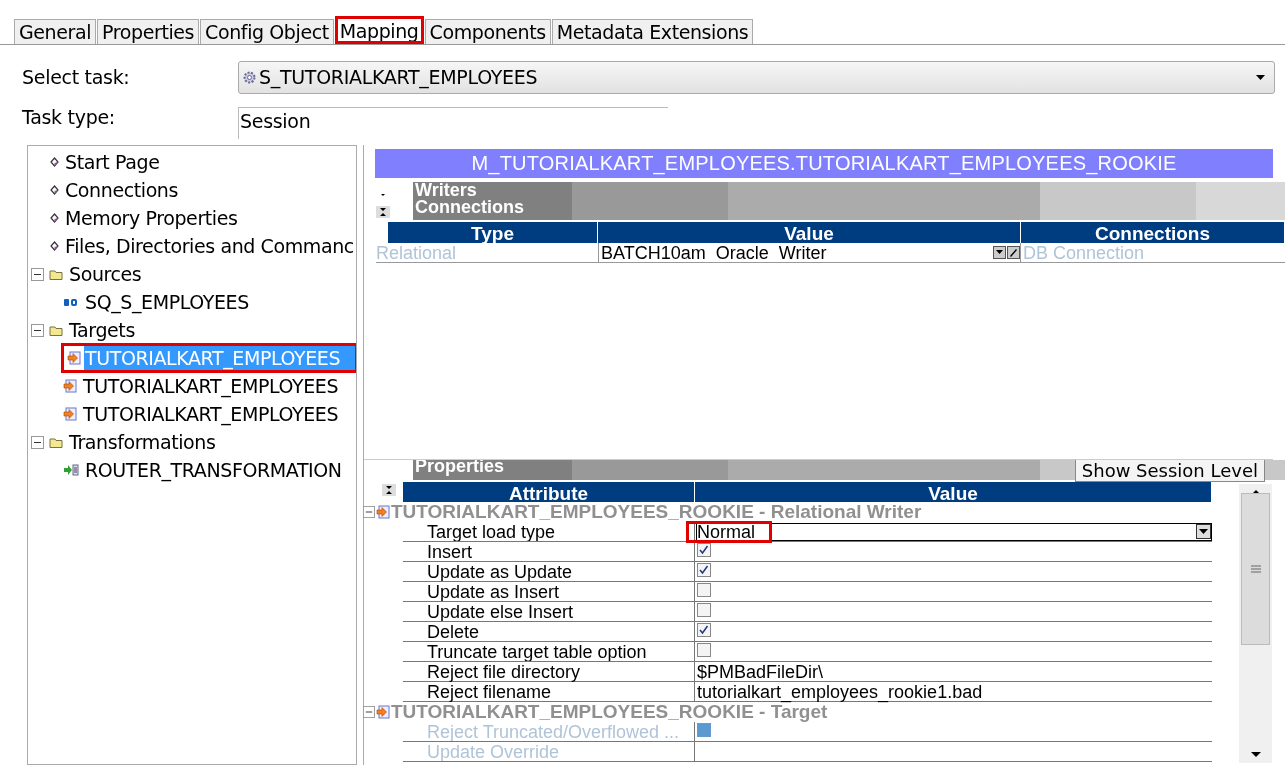 This screenshot has height=772, width=1285. Describe the element at coordinates (549, 492) in the screenshot. I see `column-header: Attribute` at that location.